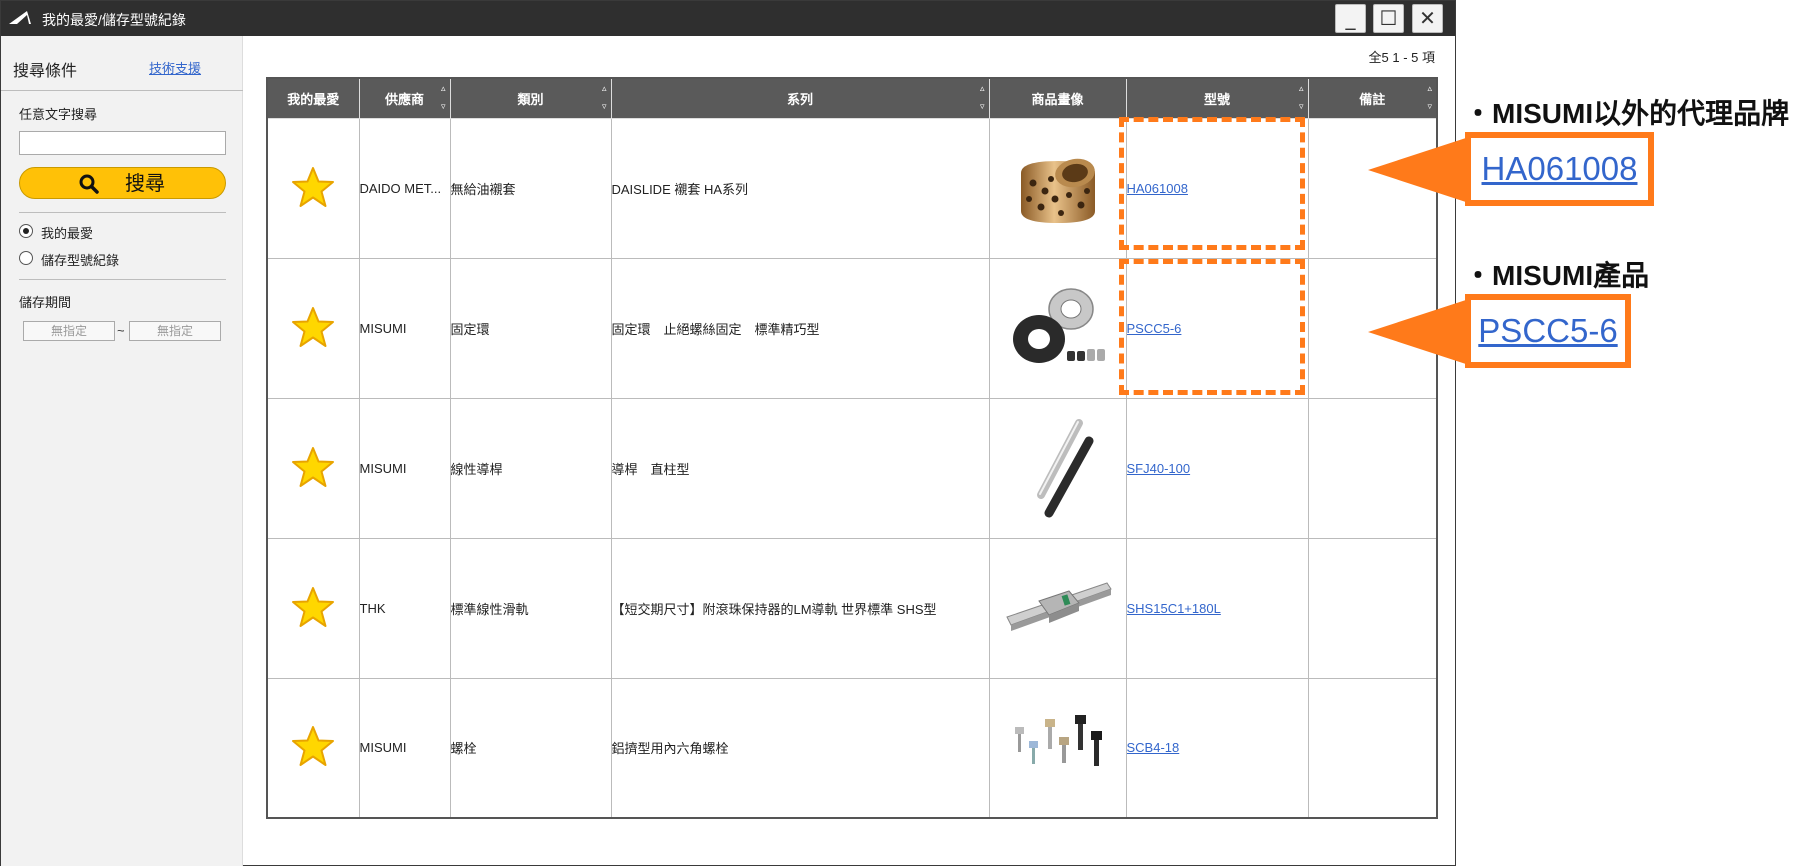 The height and width of the screenshot is (866, 1803). What do you see at coordinates (1627, 113) in the screenshot?
I see `annotation-title-other-brand: ・MISUMI以外的代理品牌` at bounding box center [1627, 113].